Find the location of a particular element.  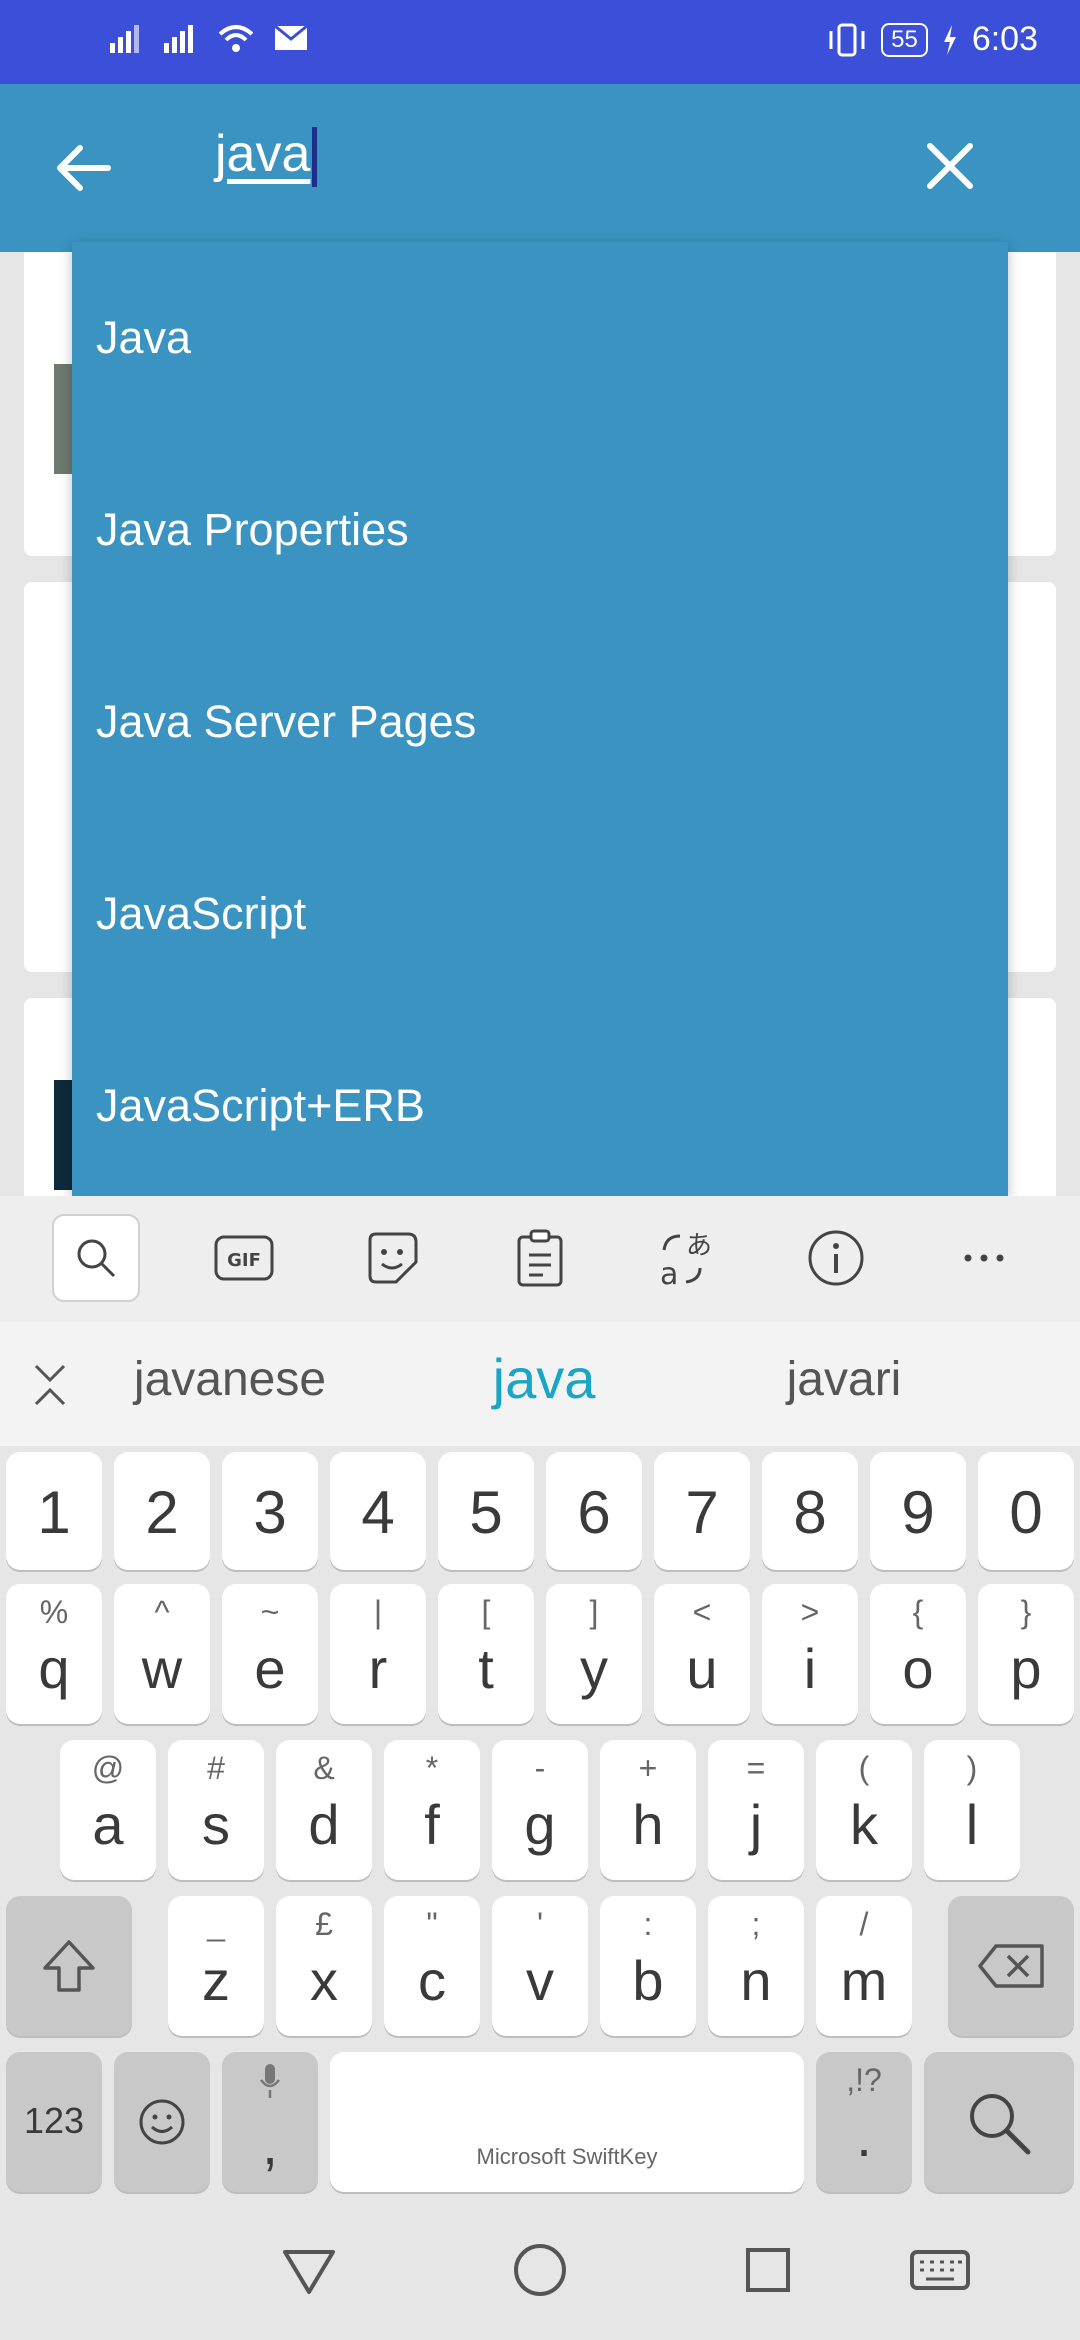

key-l: ) l is located at coordinates (972, 1810).